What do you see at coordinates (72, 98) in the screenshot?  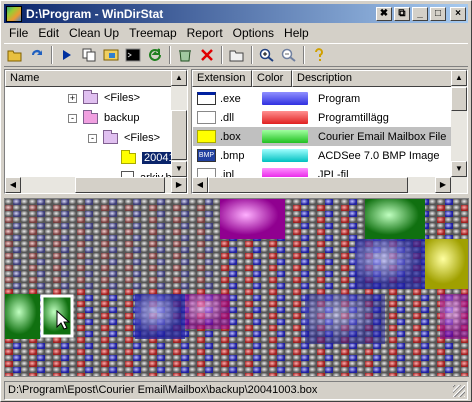 I see `expand-icon: +` at bounding box center [72, 98].